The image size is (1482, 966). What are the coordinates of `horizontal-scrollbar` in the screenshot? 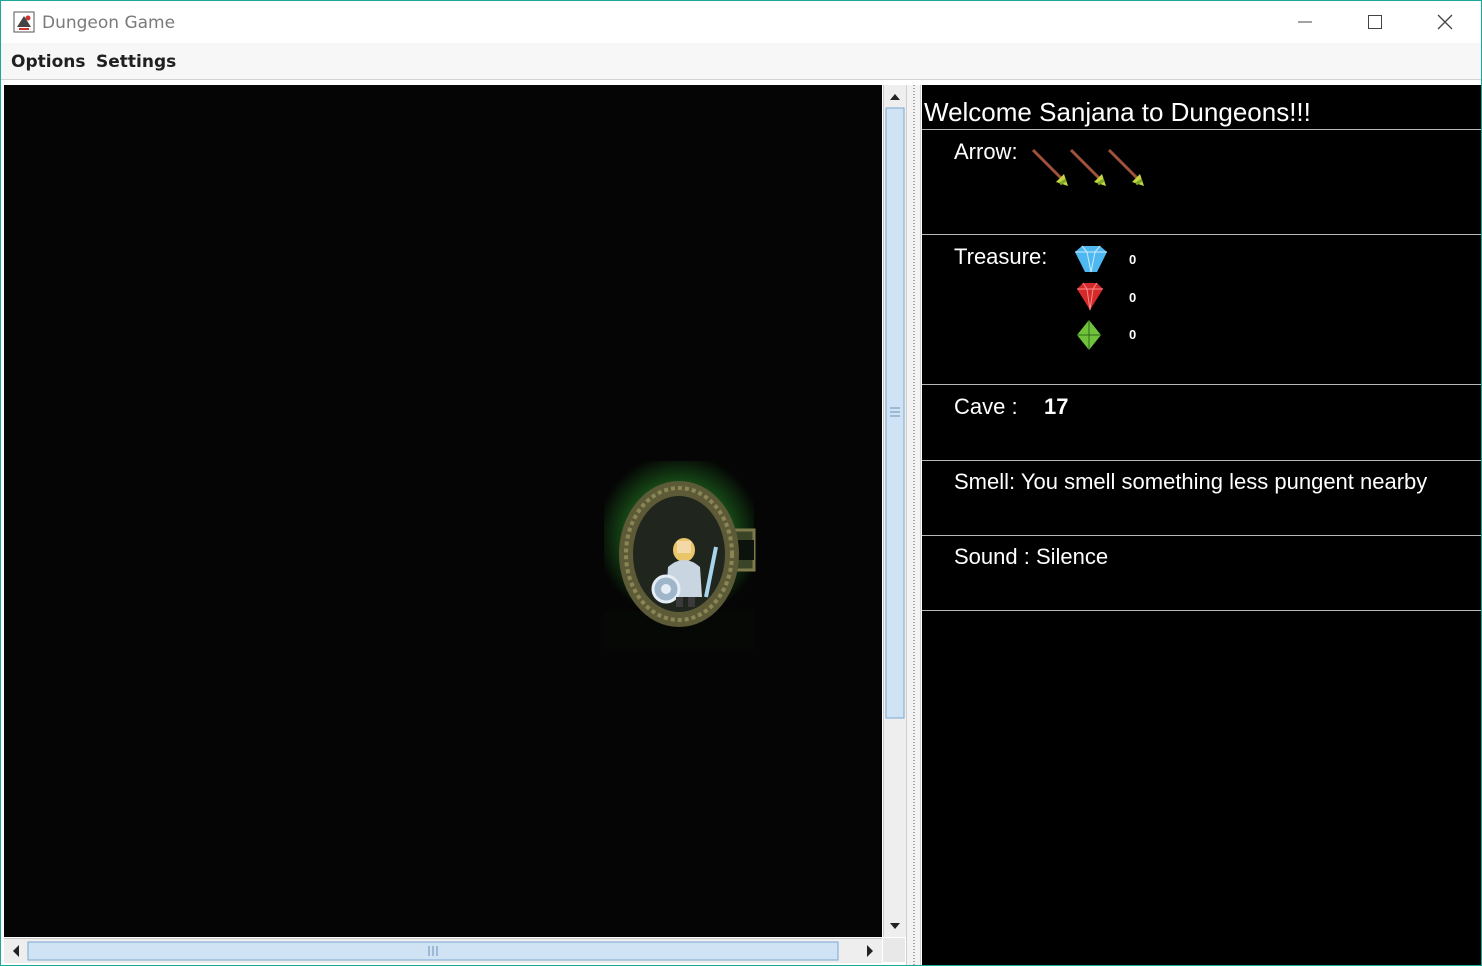 It's located at (443, 950).